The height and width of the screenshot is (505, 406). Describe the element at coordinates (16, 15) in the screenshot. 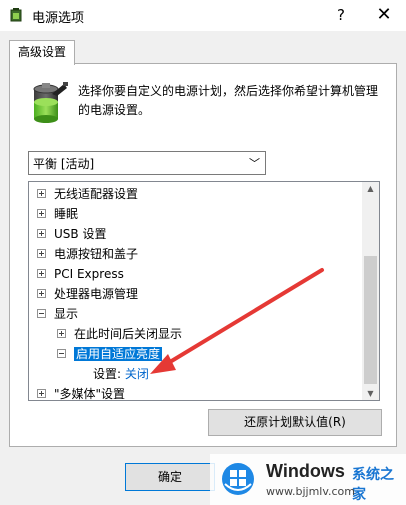

I see `power-options-icon` at that location.